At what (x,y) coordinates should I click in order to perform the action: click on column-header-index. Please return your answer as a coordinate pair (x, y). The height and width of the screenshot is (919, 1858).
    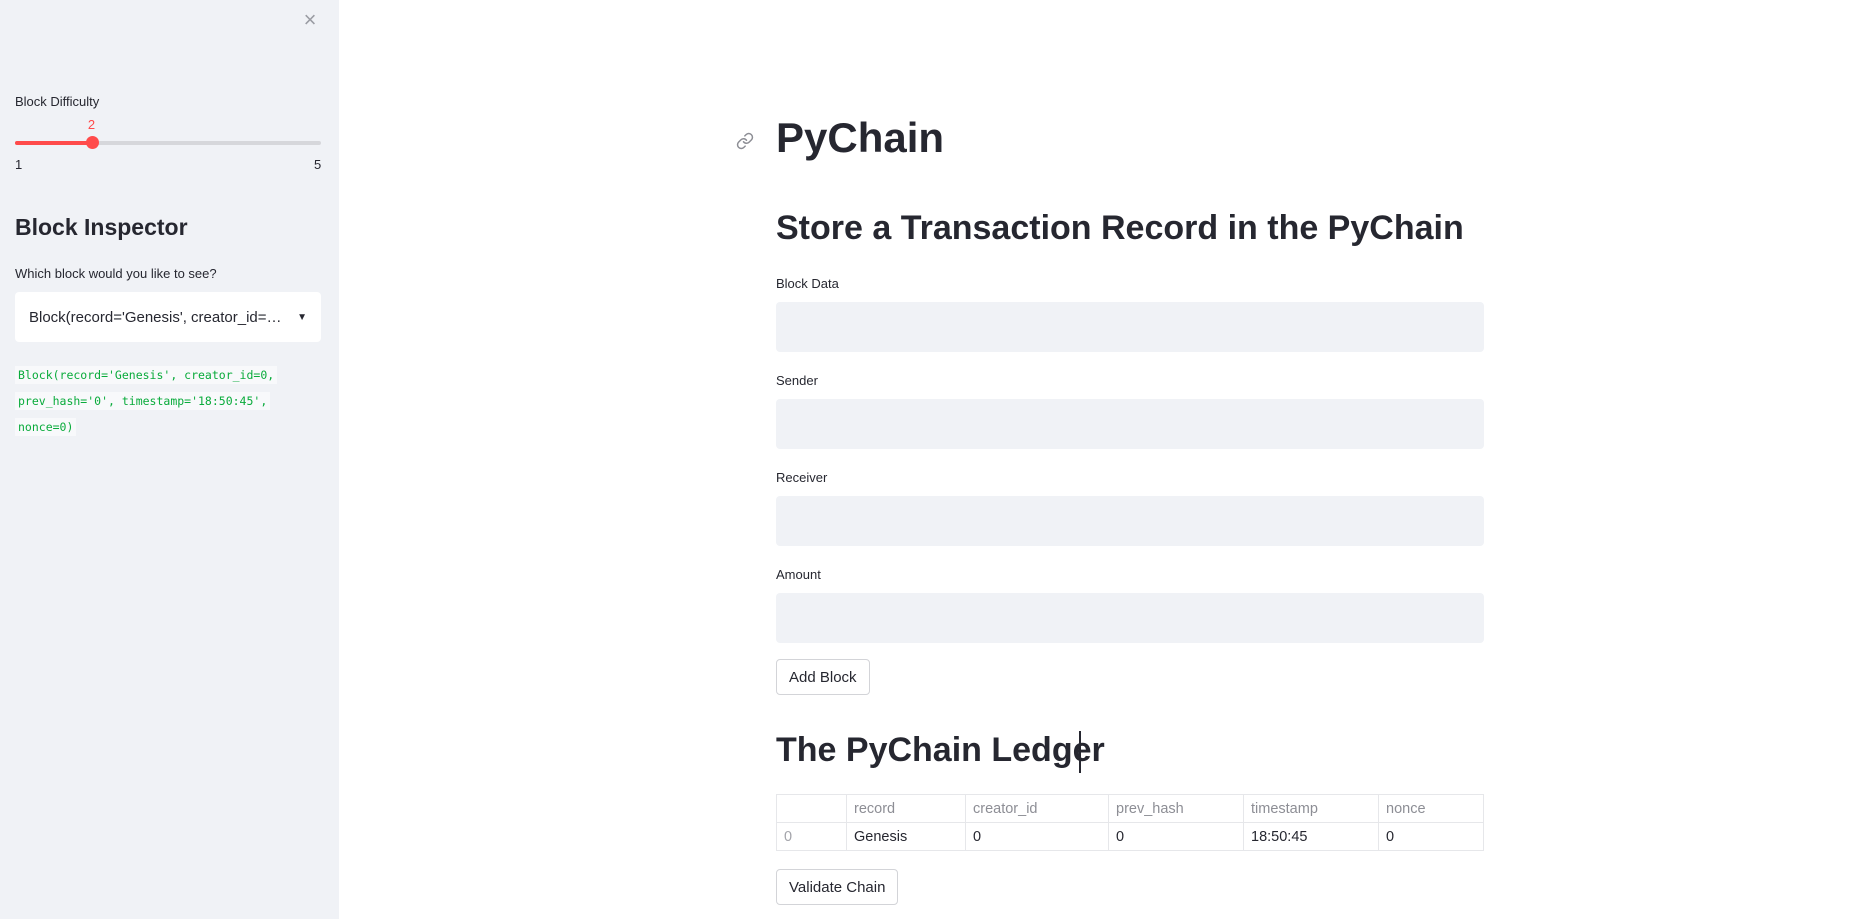
    Looking at the image, I should click on (811, 808).